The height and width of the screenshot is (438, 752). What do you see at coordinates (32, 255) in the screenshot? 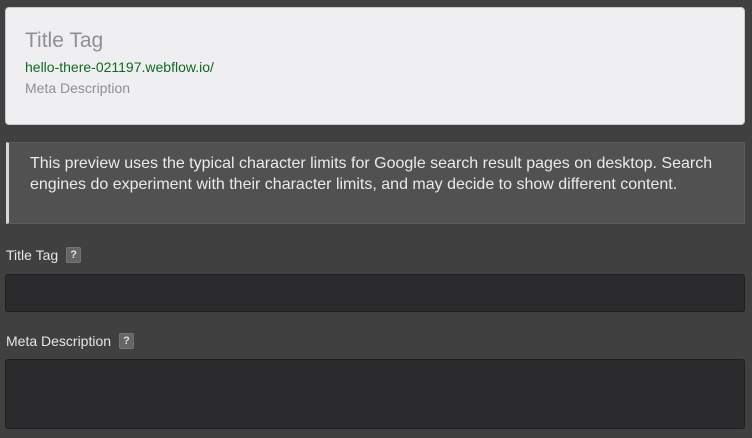
I see `title-tag-label: Title Tag` at bounding box center [32, 255].